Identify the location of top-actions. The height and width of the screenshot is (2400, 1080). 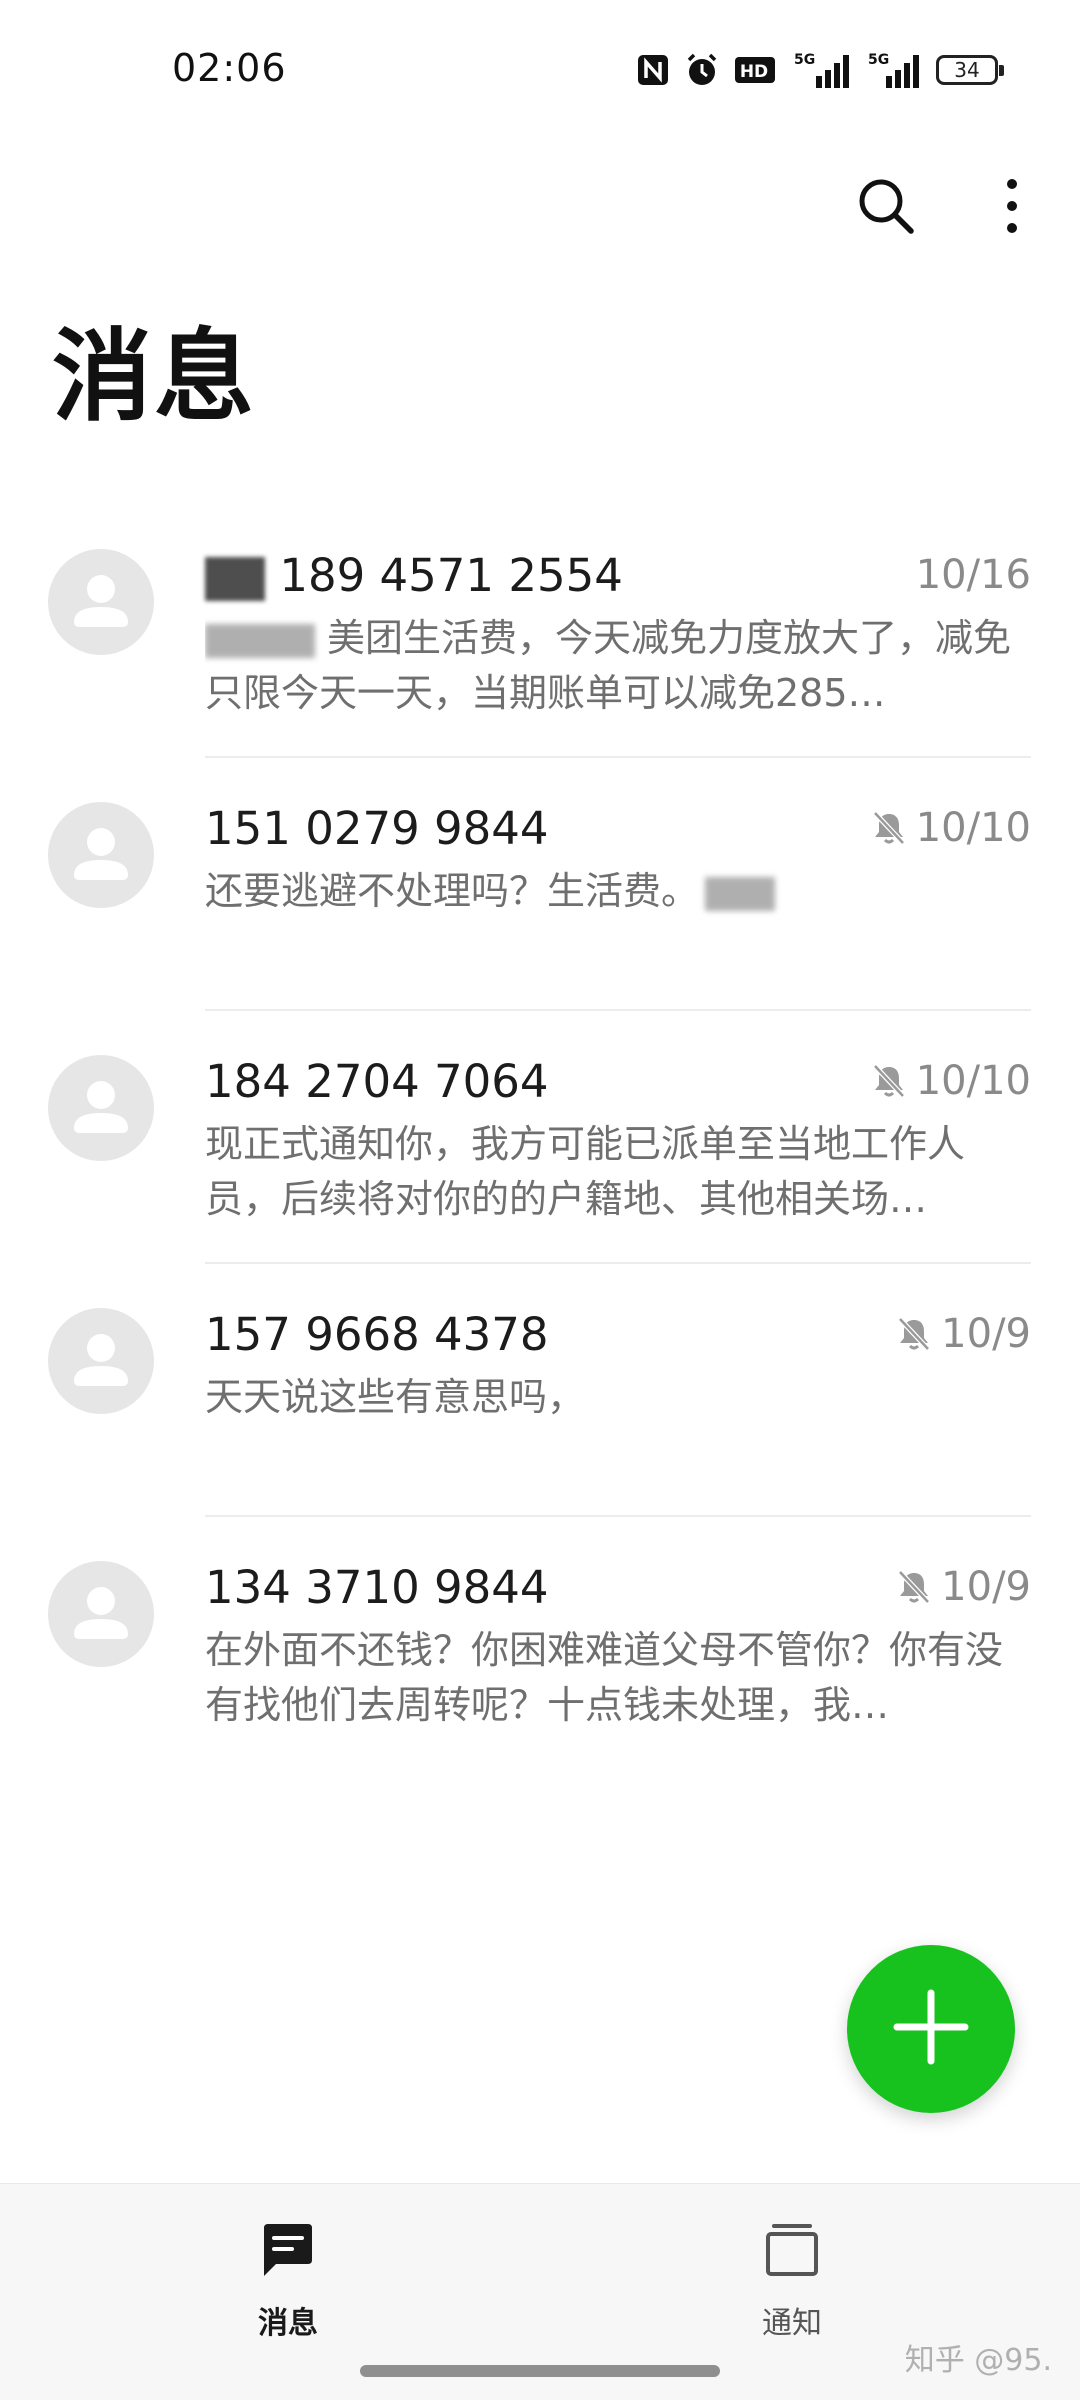
(949, 208).